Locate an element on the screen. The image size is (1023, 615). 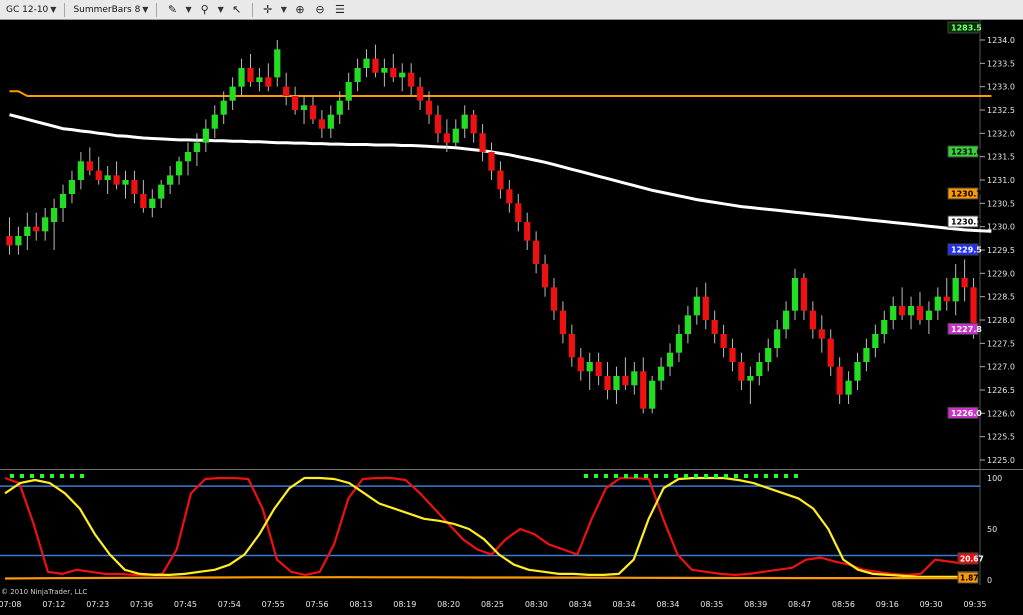
price-axis-label: 1230.5 is located at coordinates (1001, 203).